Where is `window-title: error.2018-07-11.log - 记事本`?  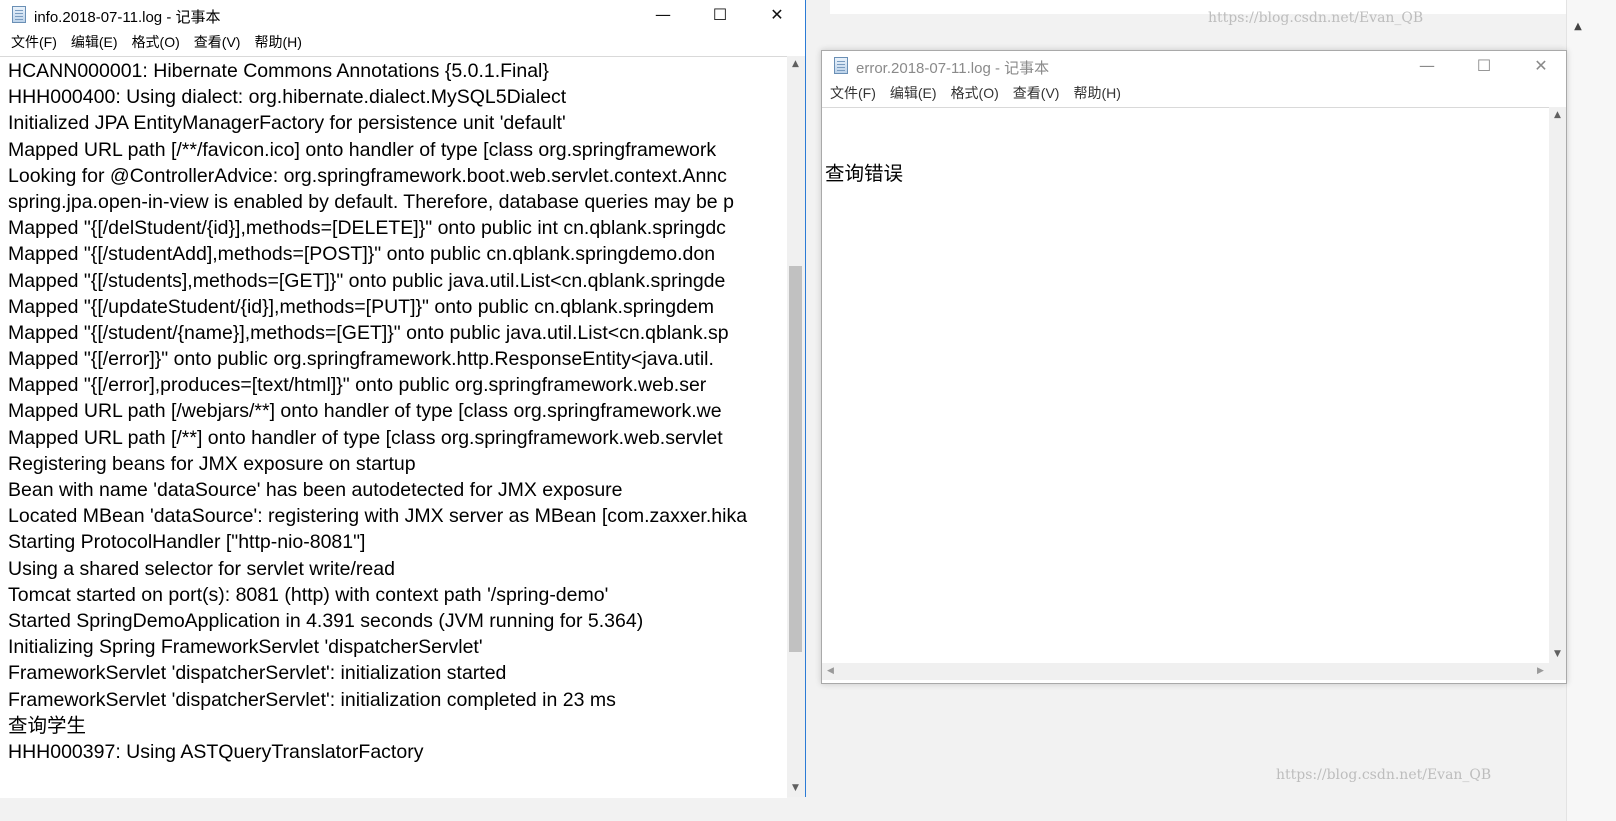 window-title: error.2018-07-11.log - 记事本 is located at coordinates (953, 68).